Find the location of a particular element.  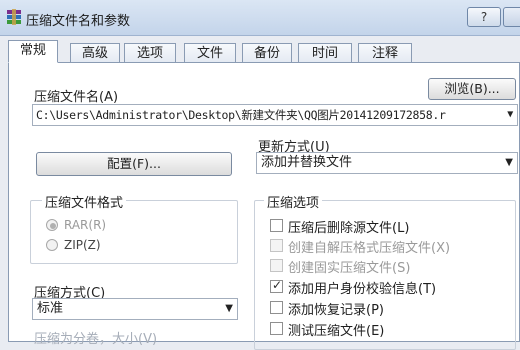

recovery-record-label: 添加恢复记录(P) is located at coordinates (336, 310).